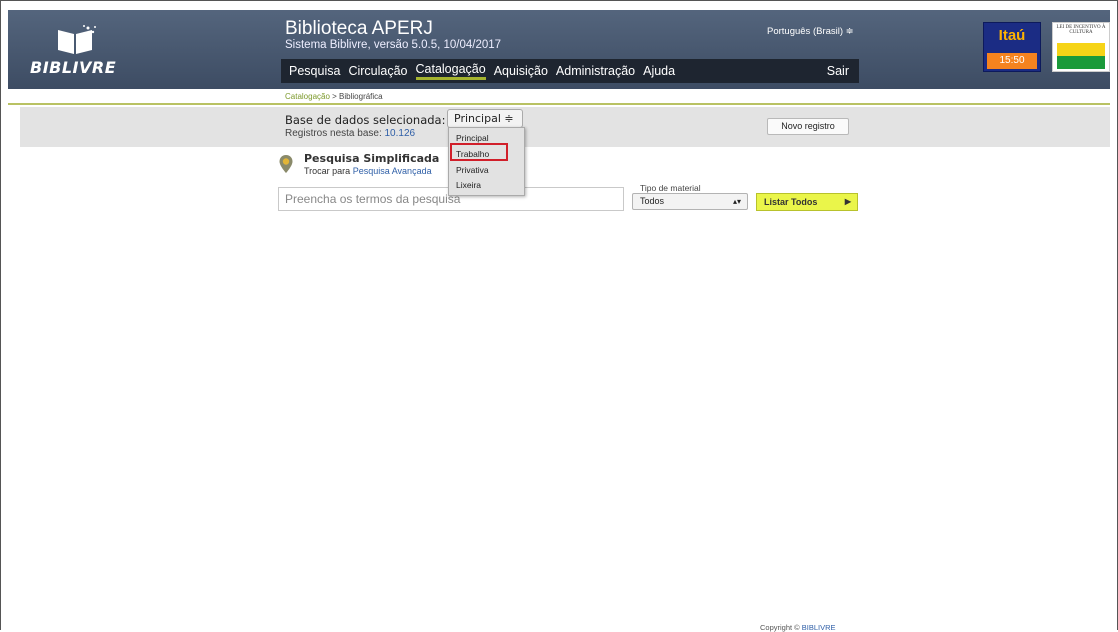  I want to click on database-dropdown: Principal Trabalho Privativa Lixeira, so click(486, 161).